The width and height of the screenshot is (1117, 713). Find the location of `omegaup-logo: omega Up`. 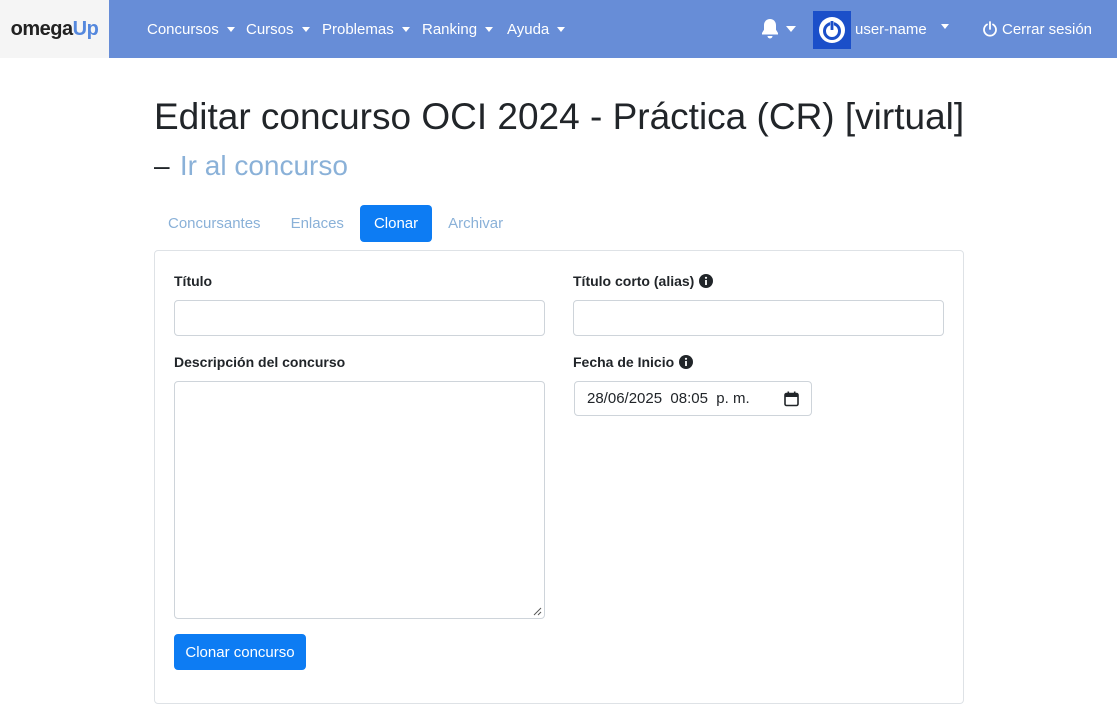

omegaup-logo: omega Up is located at coordinates (54, 29).